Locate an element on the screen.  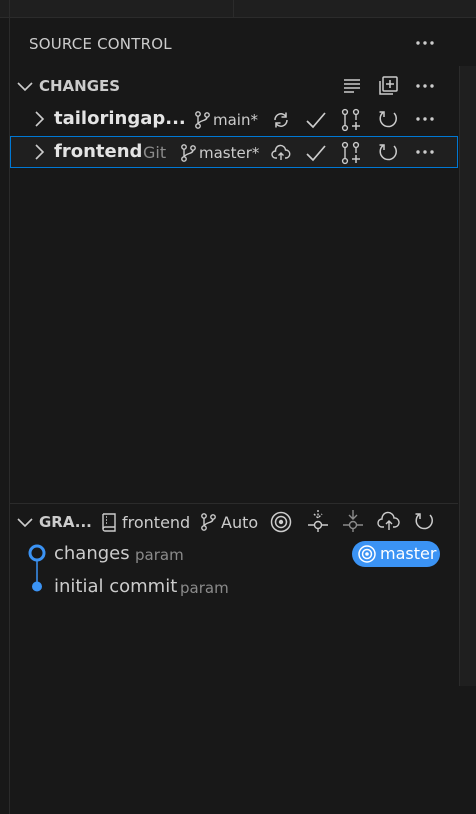
repository-name: frontend is located at coordinates (98, 151).